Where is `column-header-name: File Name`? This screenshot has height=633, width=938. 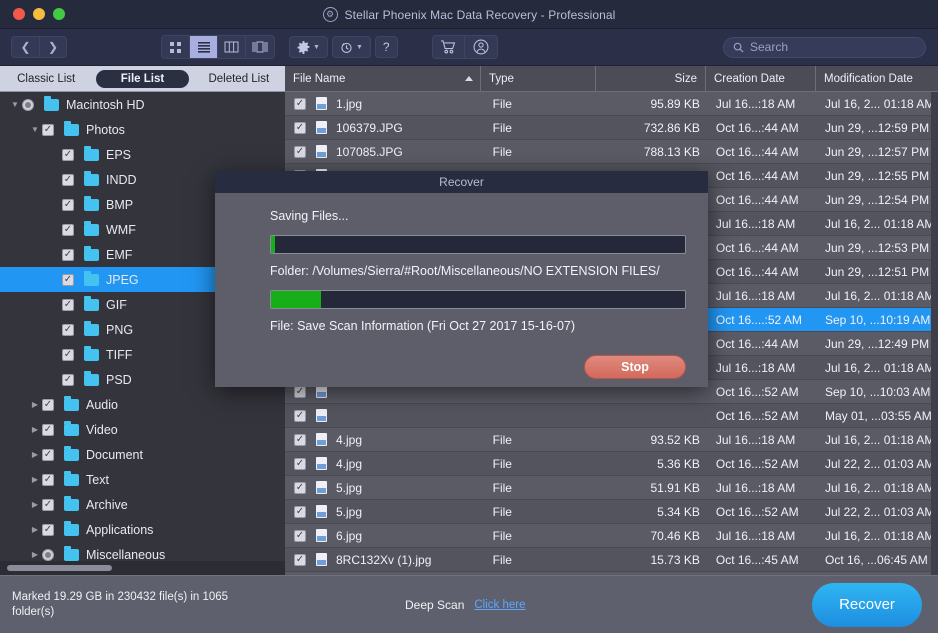 column-header-name: File Name is located at coordinates (383, 78).